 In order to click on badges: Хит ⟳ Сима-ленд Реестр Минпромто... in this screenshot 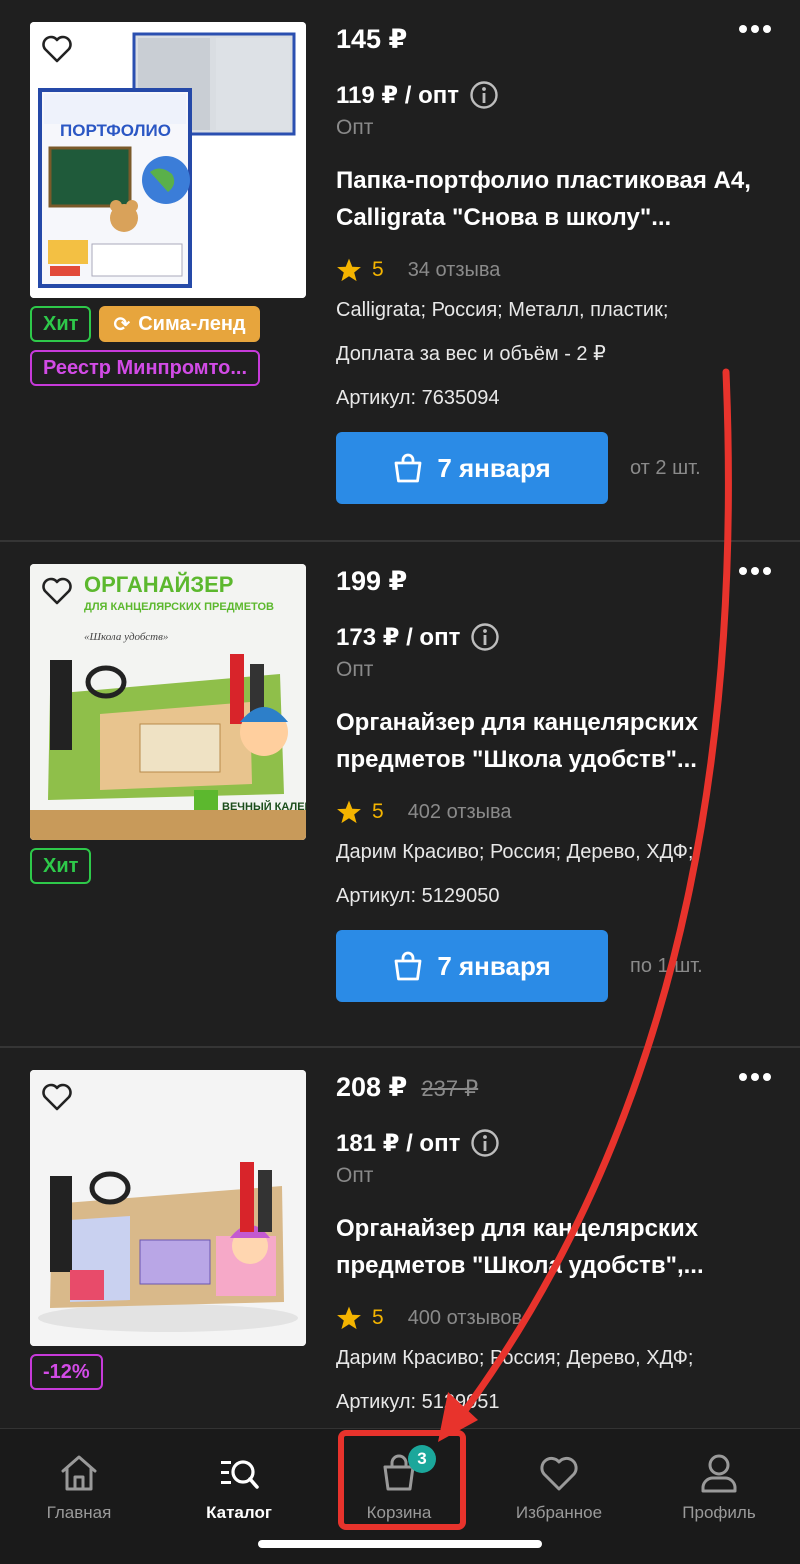, I will do `click(170, 350)`.